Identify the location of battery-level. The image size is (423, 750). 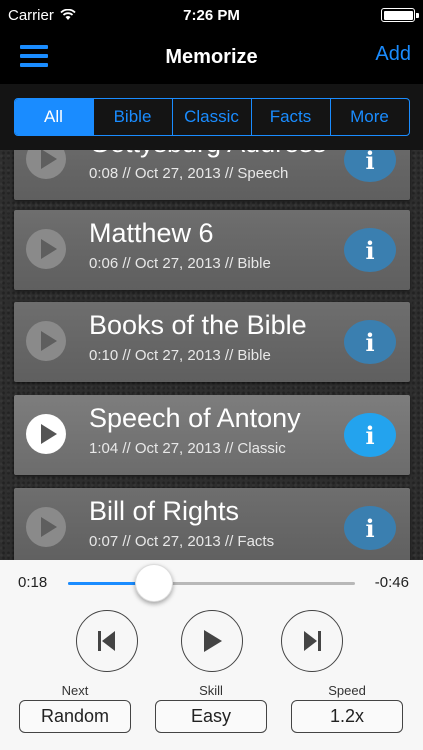
(398, 15).